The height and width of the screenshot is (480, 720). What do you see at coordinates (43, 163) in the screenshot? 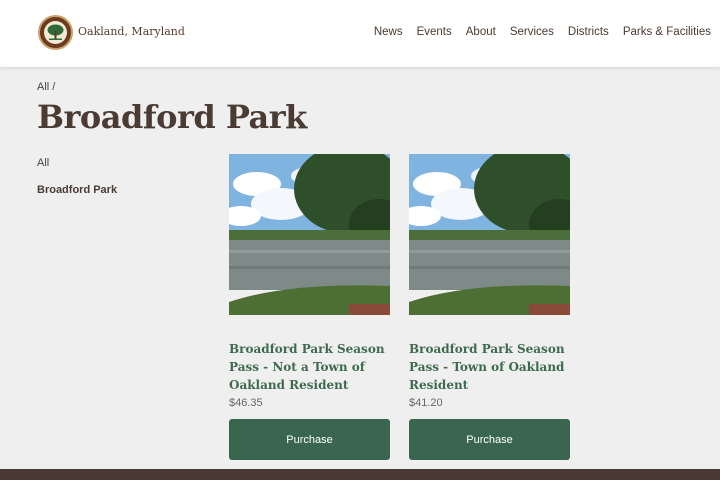
I see `category-all-link: All` at bounding box center [43, 163].